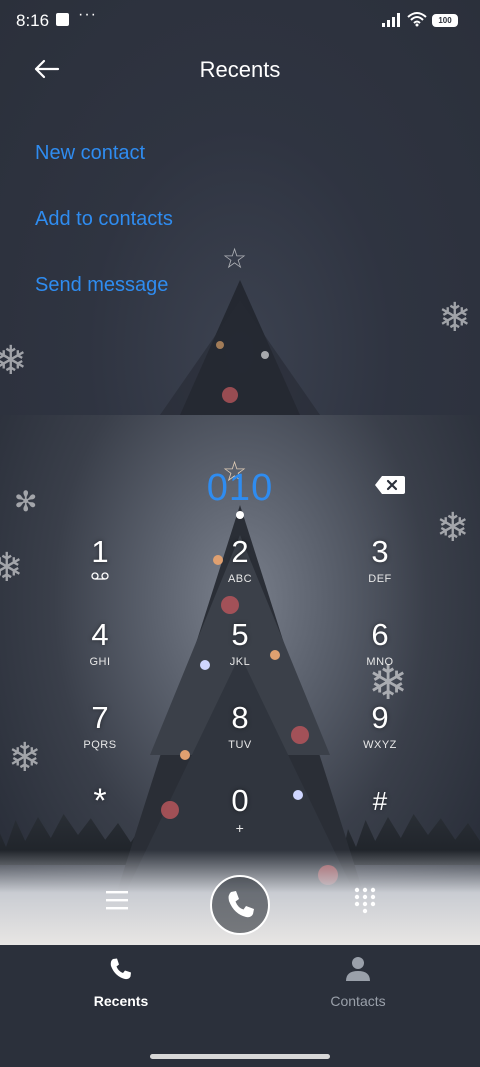  What do you see at coordinates (417, 19) in the screenshot?
I see `wifi-icon` at bounding box center [417, 19].